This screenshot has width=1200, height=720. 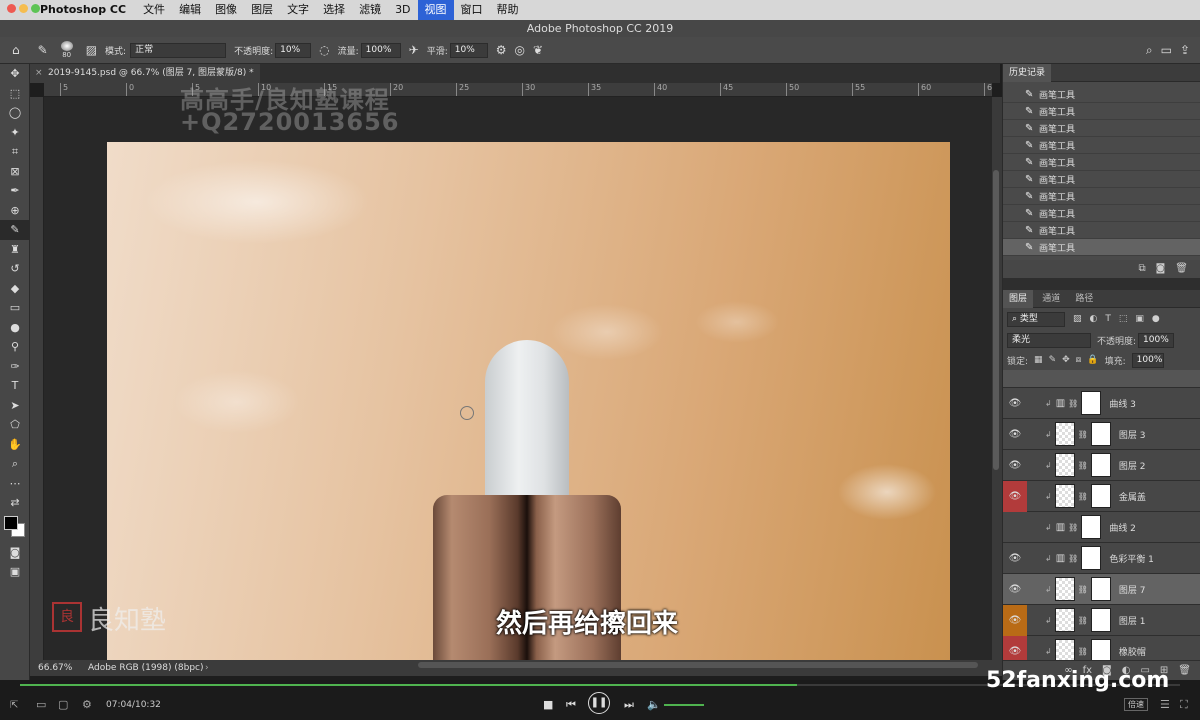 What do you see at coordinates (402, 10) in the screenshot?
I see `menu-3d: 3D` at bounding box center [402, 10].